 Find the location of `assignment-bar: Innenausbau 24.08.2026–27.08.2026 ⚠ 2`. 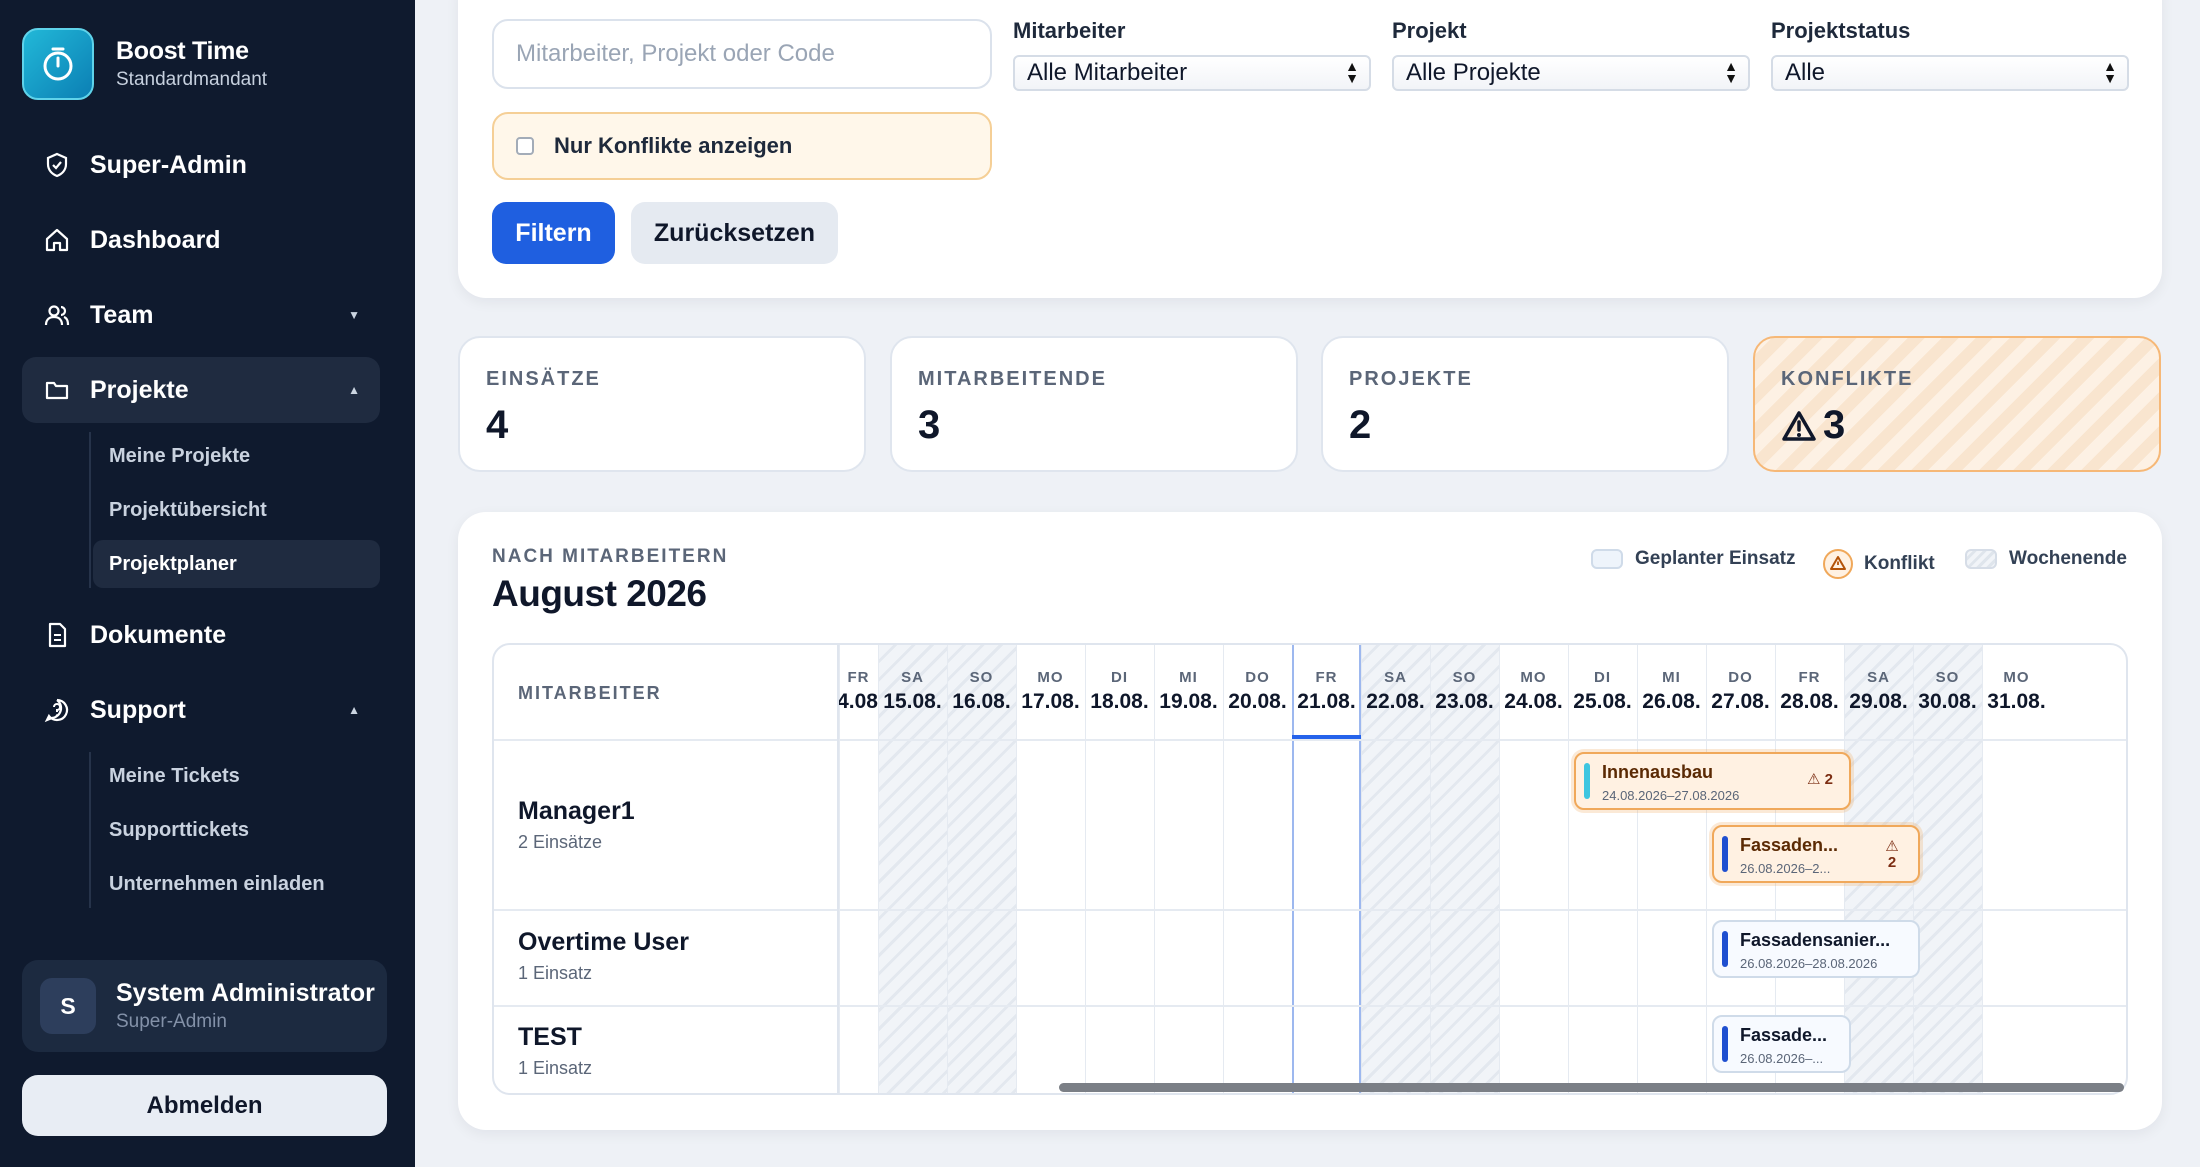

assignment-bar: Innenausbau 24.08.2026–27.08.2026 ⚠ 2 is located at coordinates (1712, 781).